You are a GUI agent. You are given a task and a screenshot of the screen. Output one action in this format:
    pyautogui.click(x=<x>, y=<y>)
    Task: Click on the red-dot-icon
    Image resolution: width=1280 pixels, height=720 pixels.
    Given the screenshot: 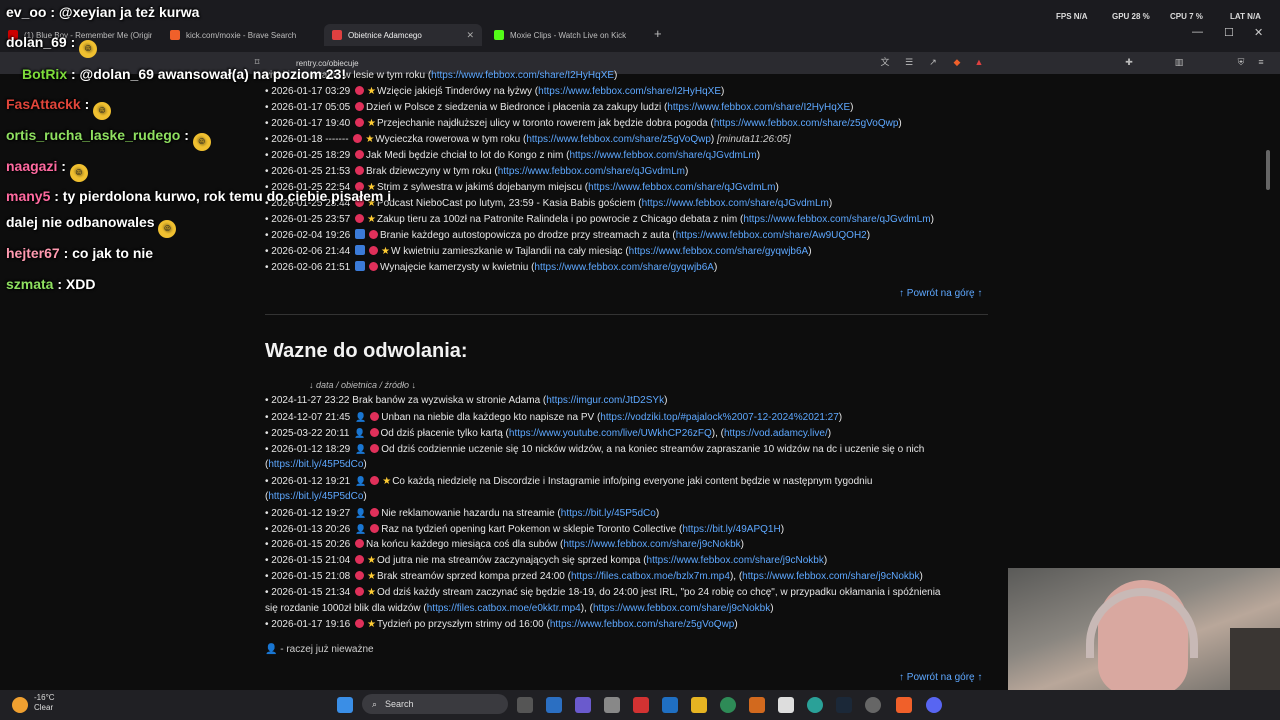 What is the action you would take?
    pyautogui.click(x=375, y=528)
    